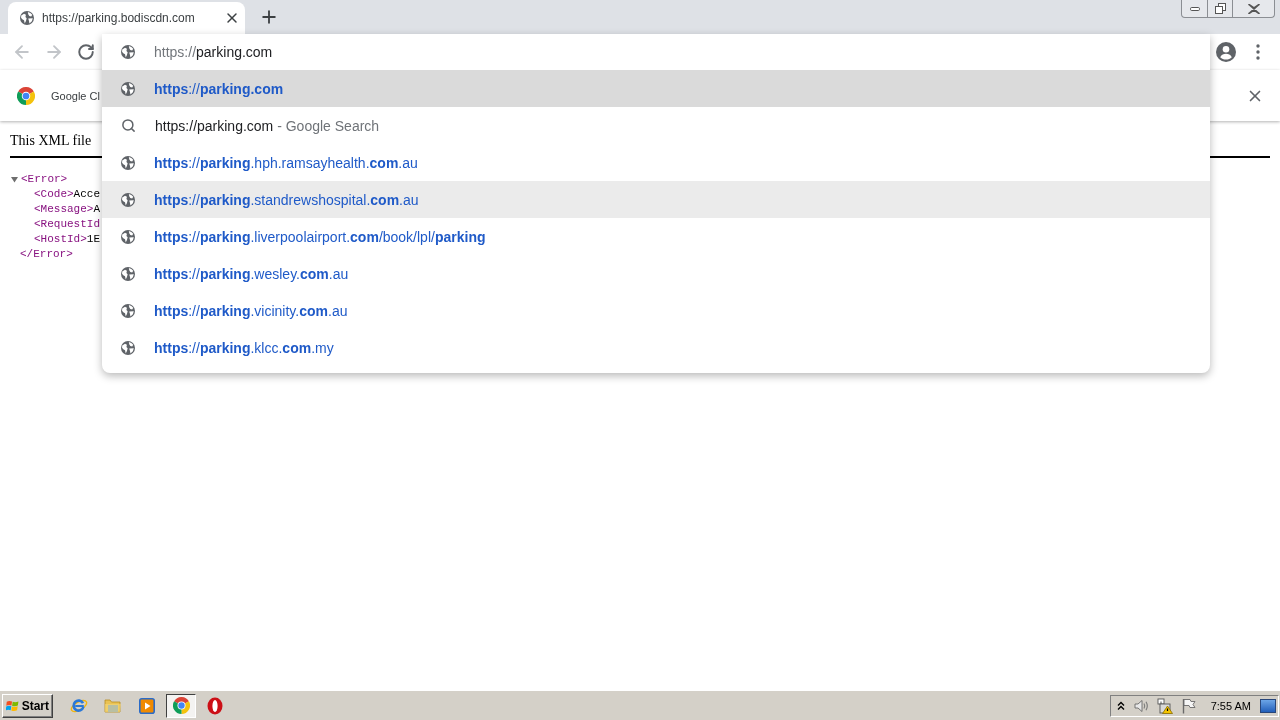 The height and width of the screenshot is (720, 1280). I want to click on ring-logo-icon, so click(215, 705).